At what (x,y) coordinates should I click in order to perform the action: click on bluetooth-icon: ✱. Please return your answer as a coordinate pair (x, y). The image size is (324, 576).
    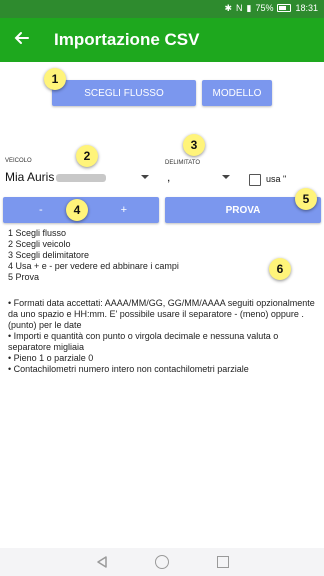
    Looking at the image, I should click on (228, 8).